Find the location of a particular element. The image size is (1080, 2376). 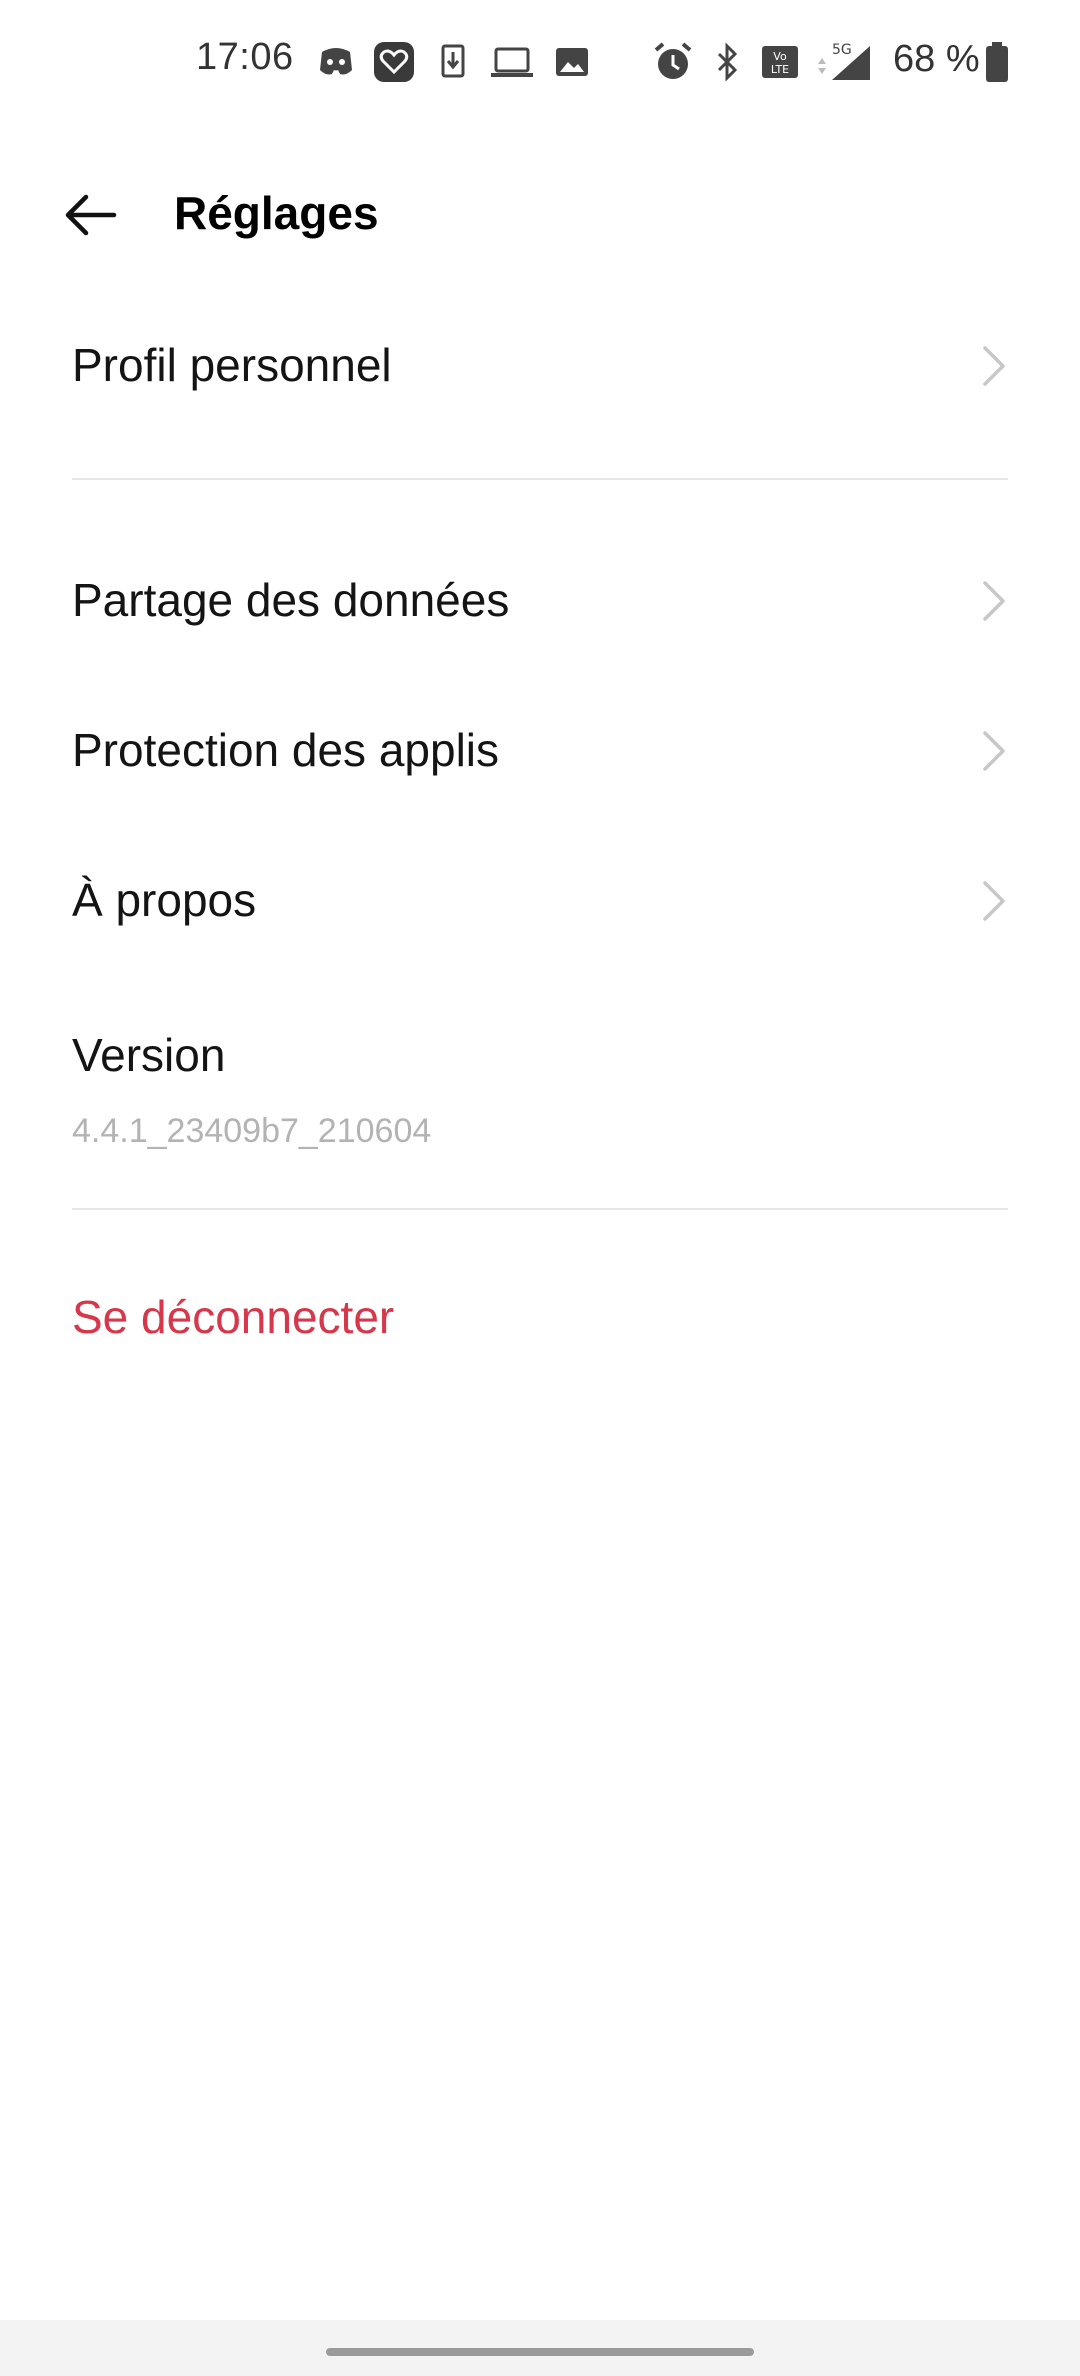

arrow-left-icon is located at coordinates (91, 215).